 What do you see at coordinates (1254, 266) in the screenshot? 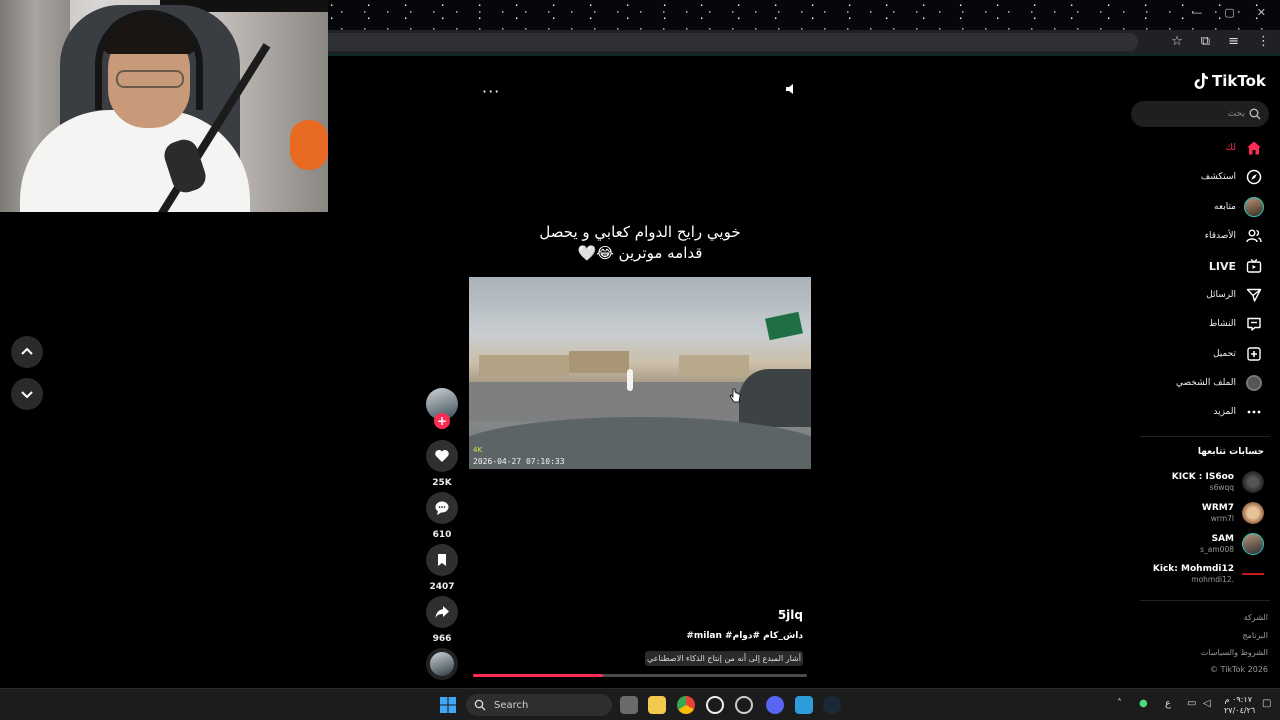
I see `live-icon` at bounding box center [1254, 266].